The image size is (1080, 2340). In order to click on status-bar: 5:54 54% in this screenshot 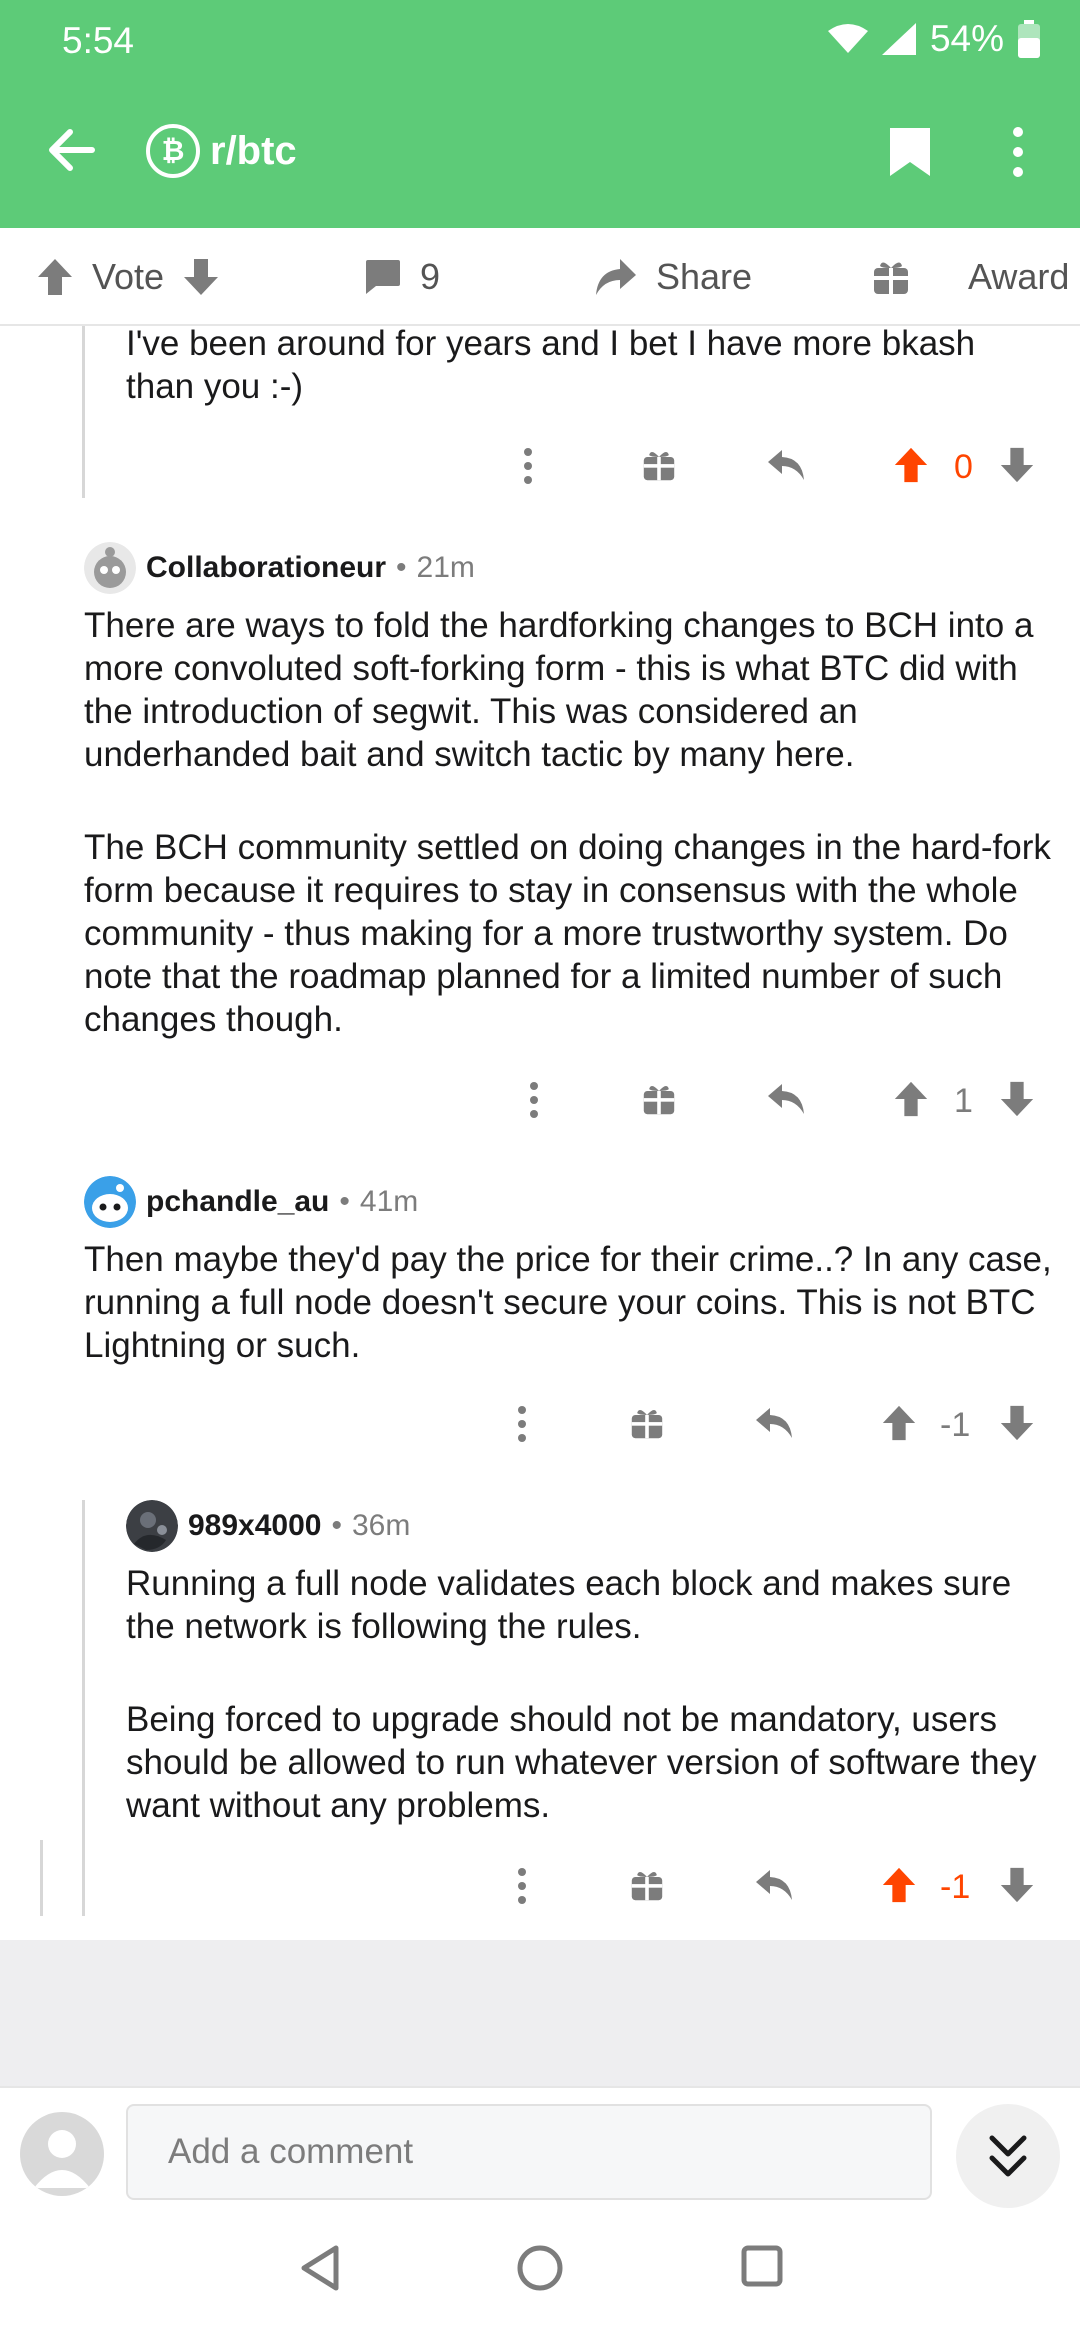, I will do `click(540, 40)`.